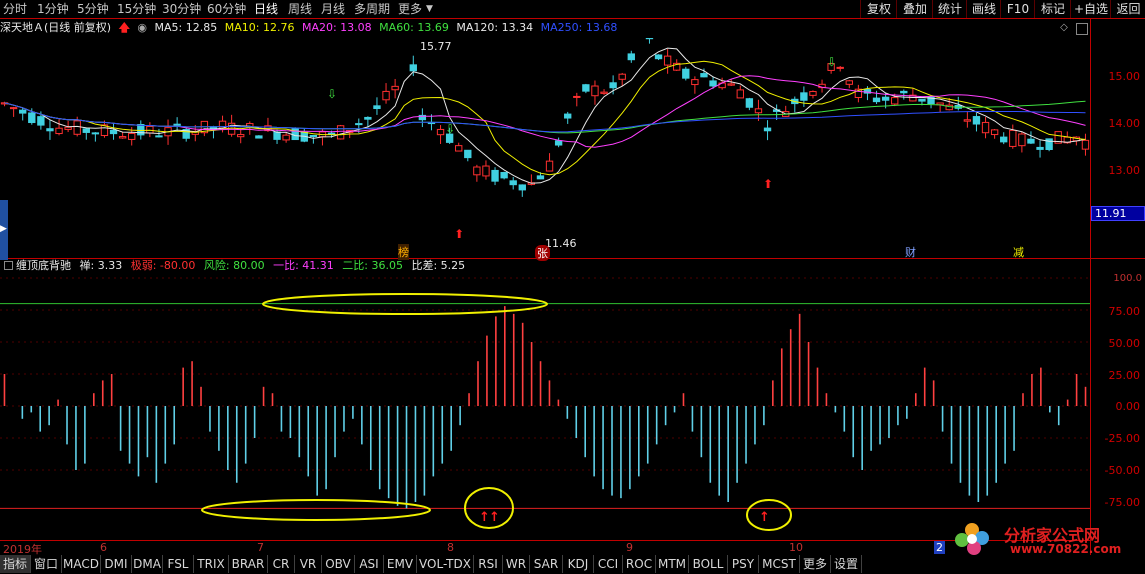 The height and width of the screenshot is (574, 1145). What do you see at coordinates (743, 564) in the screenshot?
I see `indicator-tab-psy: PSY` at bounding box center [743, 564].